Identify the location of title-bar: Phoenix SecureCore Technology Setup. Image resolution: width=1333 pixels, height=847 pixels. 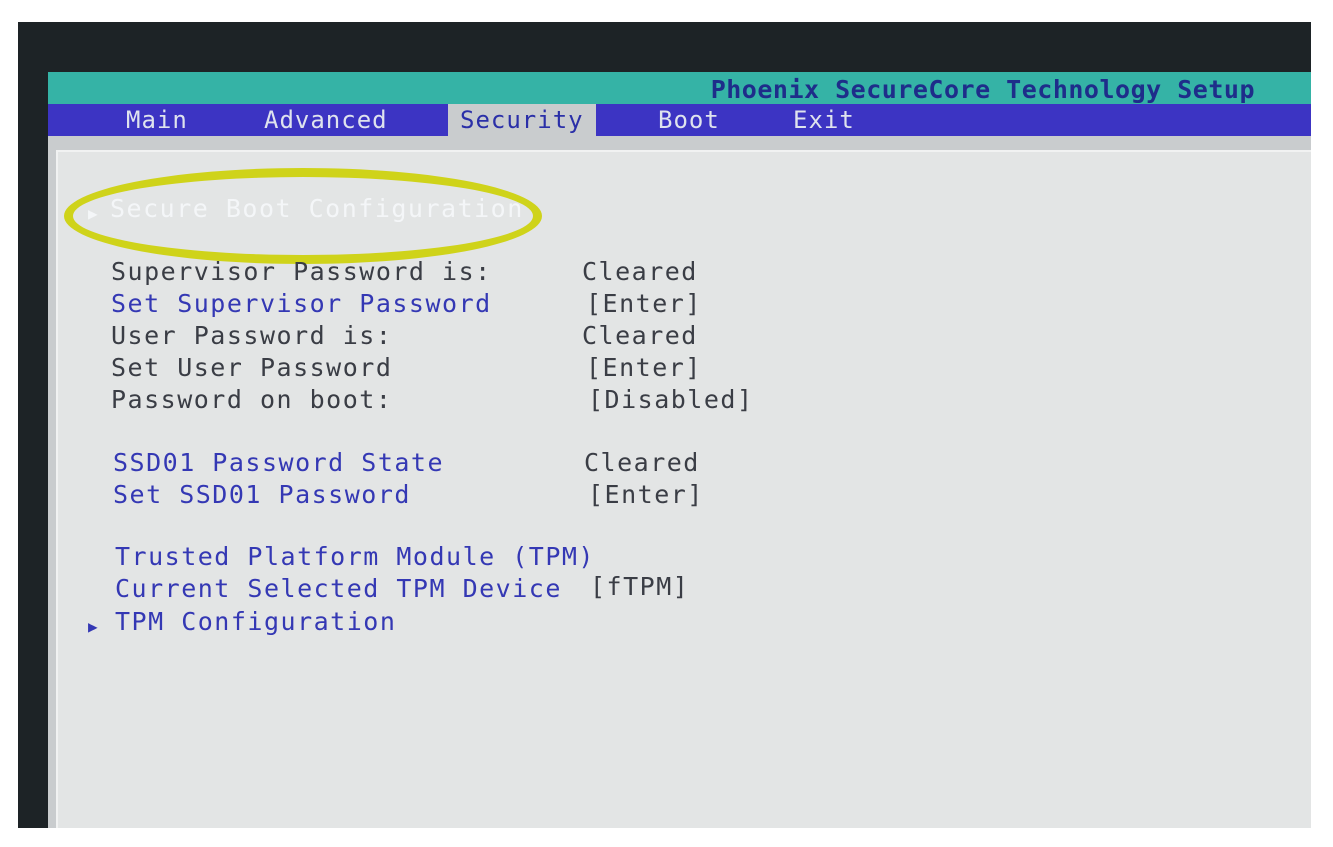
(679, 88).